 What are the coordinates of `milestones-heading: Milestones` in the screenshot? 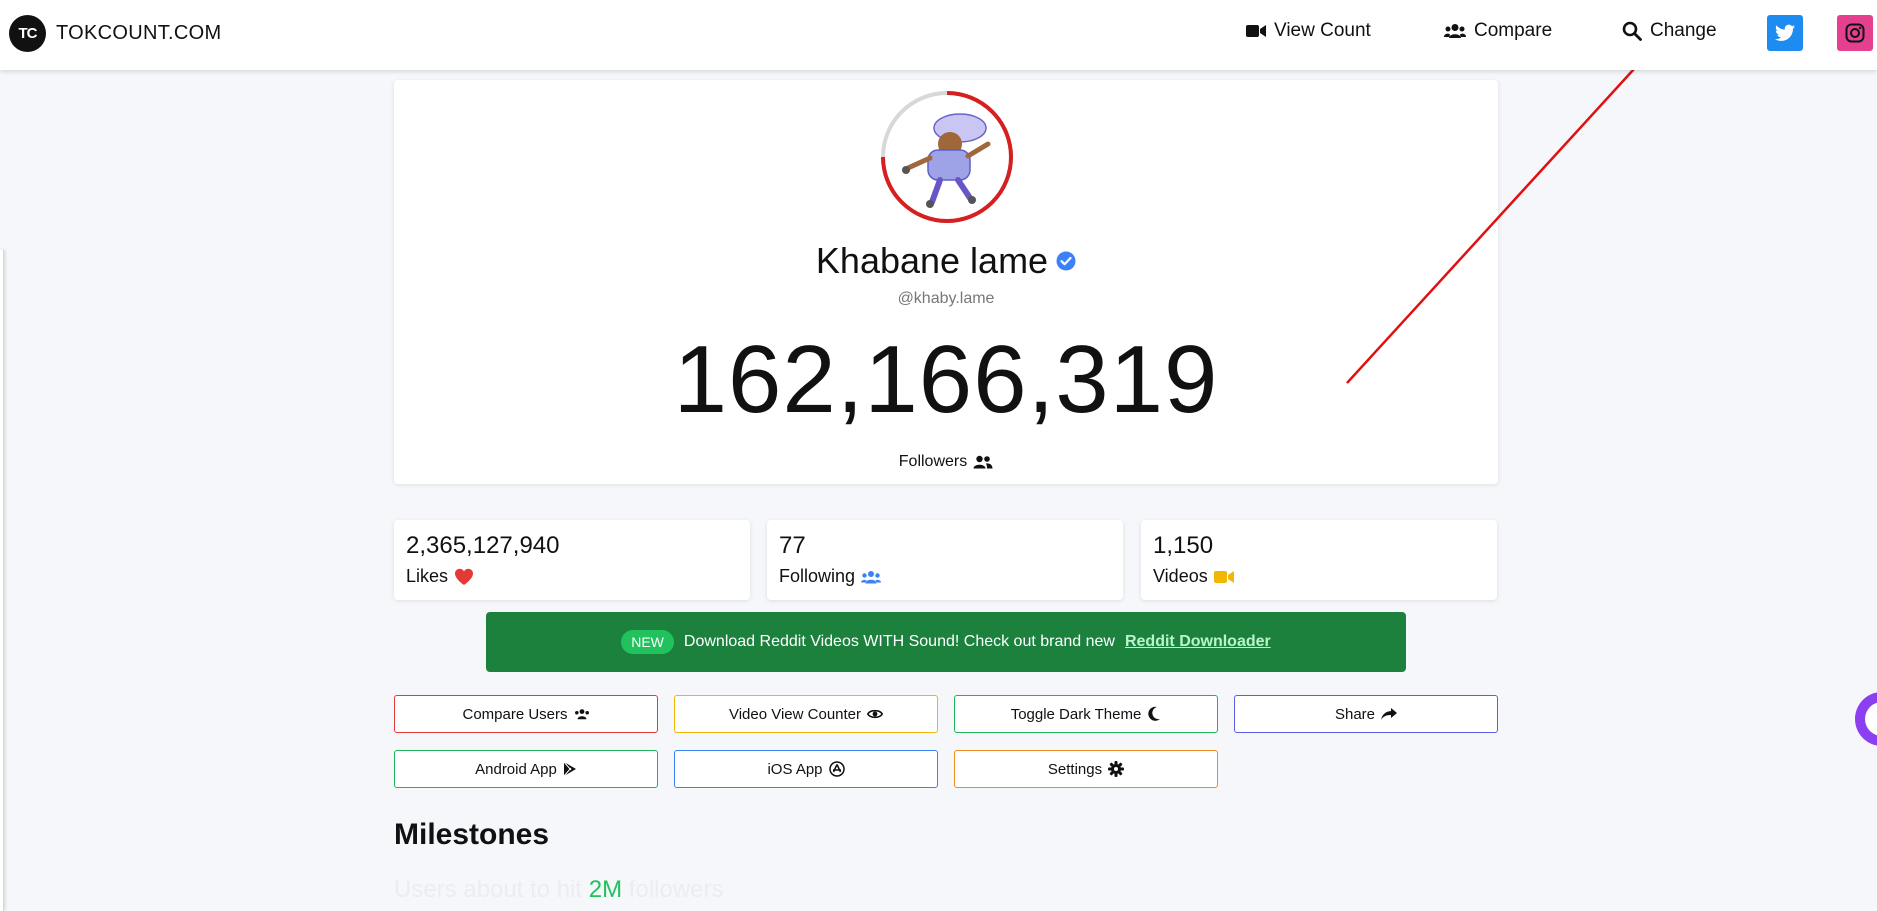 It's located at (472, 834).